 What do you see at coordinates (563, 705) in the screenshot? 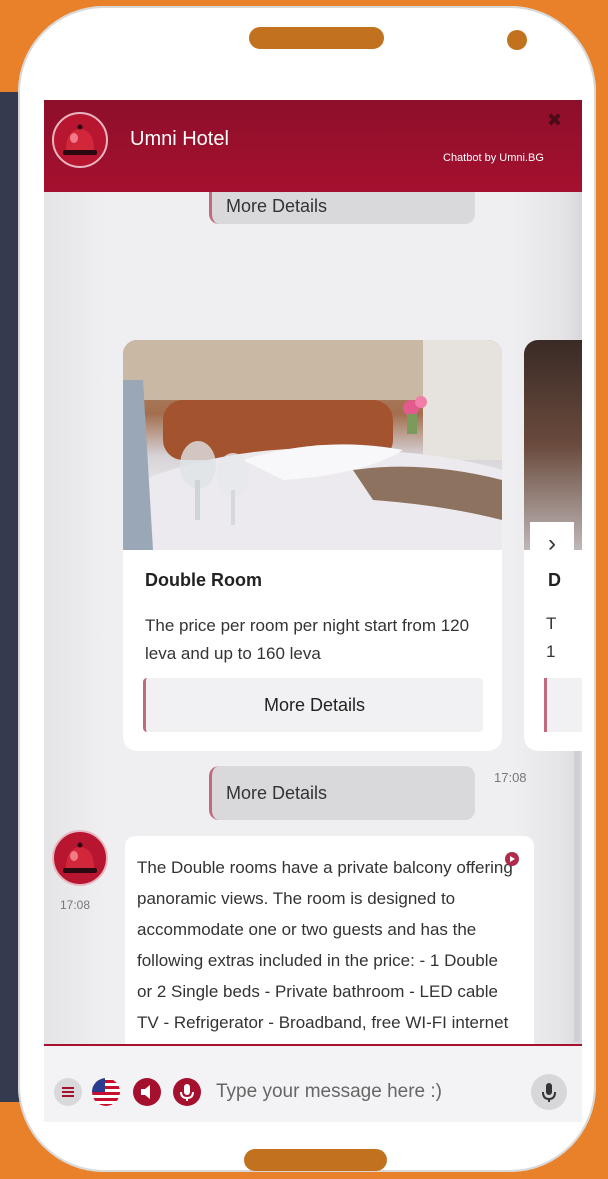
I see `next-room-button-partial` at bounding box center [563, 705].